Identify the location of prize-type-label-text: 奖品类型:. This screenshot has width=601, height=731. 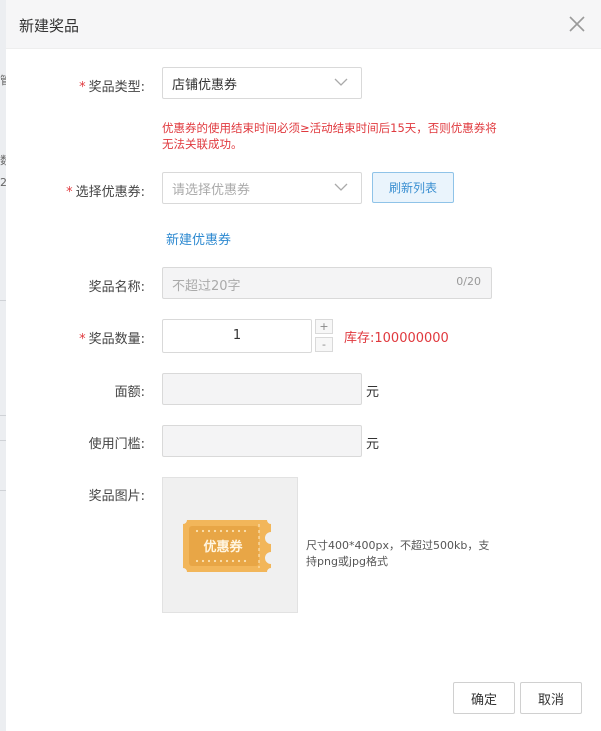
(116, 87).